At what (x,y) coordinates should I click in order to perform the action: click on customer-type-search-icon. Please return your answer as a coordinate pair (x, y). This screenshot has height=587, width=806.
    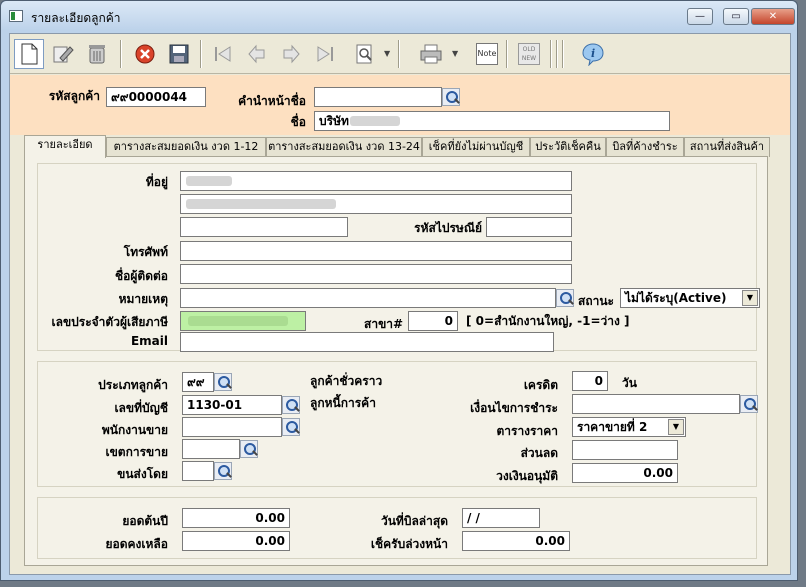
    Looking at the image, I should click on (223, 382).